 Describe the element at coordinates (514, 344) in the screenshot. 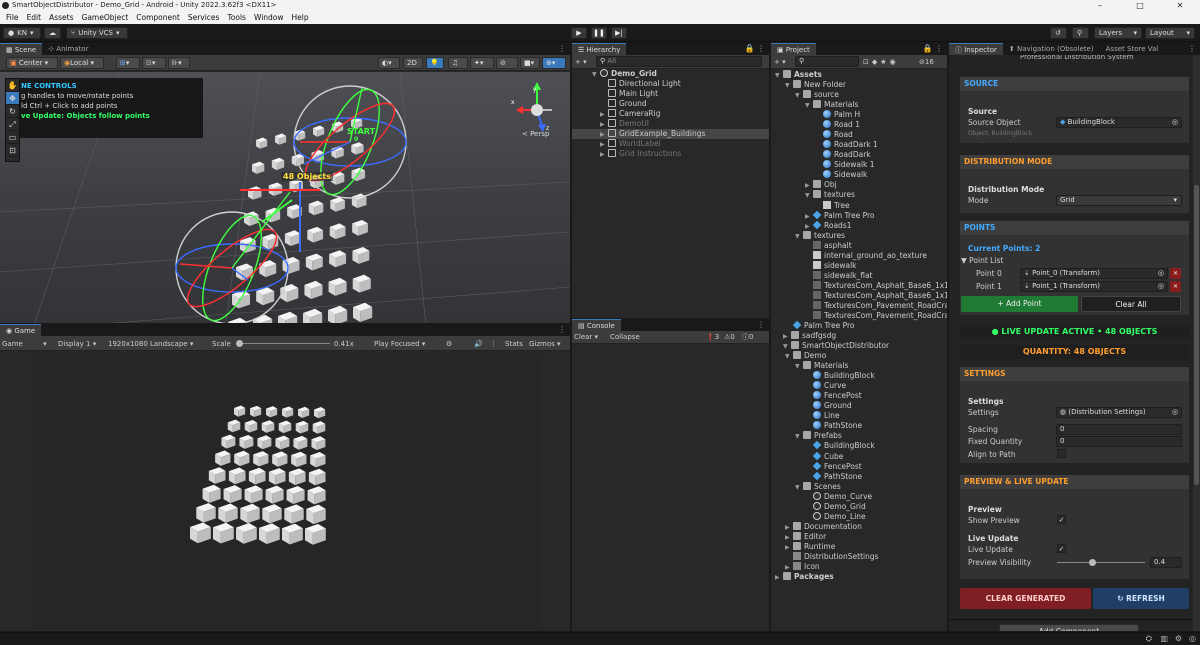

I see `stats-button: Stats` at that location.